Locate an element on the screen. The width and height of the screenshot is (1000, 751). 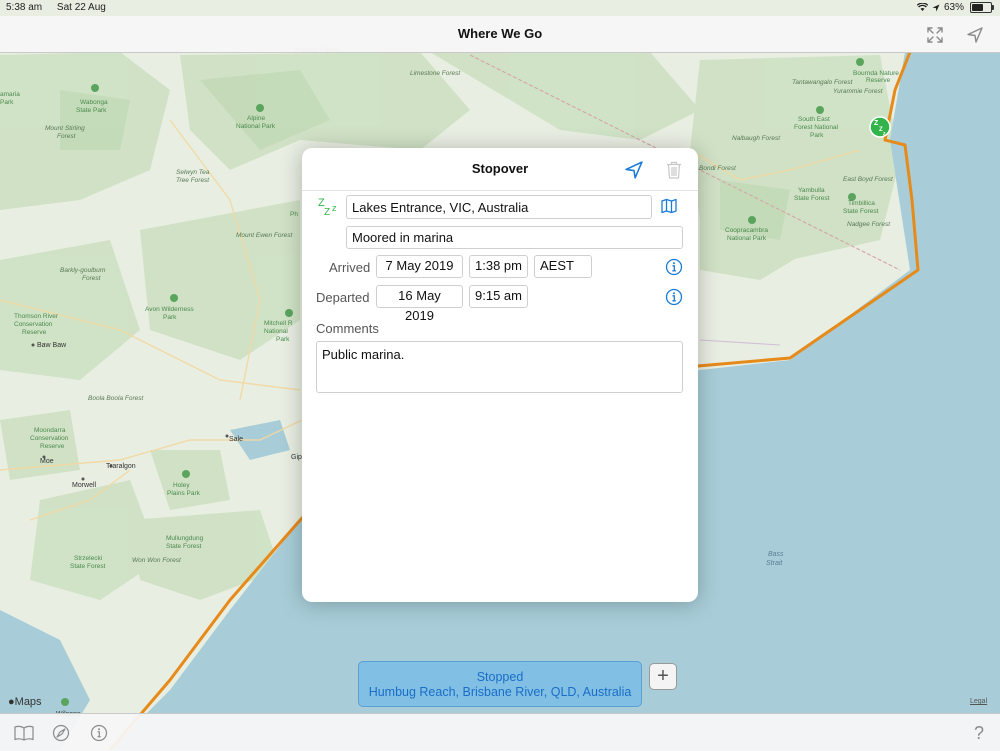
svg-text: East Boyd Forest is located at coordinates (868, 179).